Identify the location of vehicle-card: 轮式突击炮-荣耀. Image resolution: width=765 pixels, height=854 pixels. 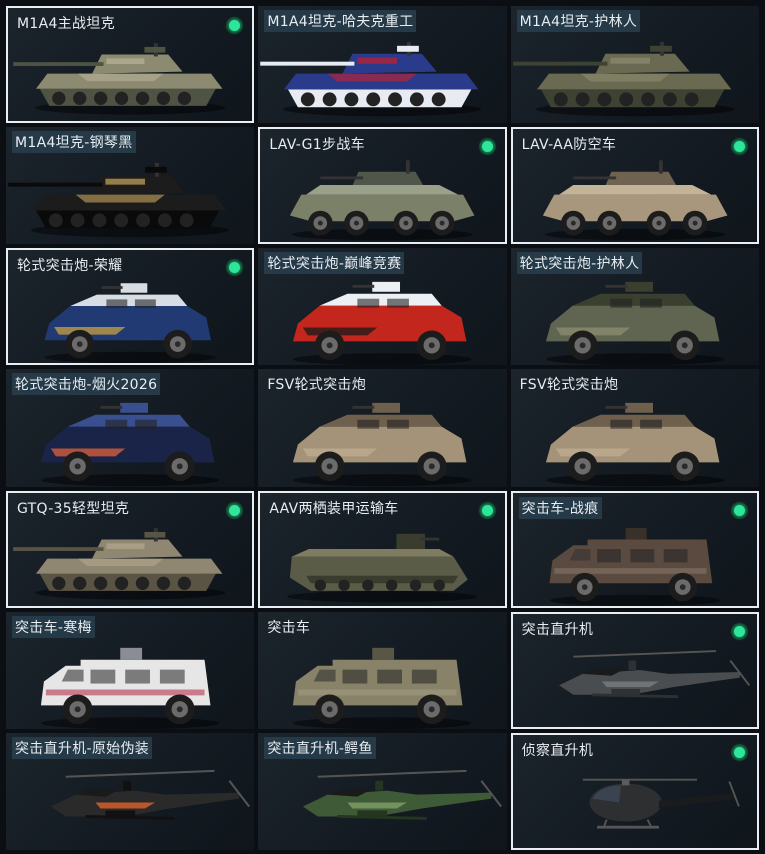
(130, 307).